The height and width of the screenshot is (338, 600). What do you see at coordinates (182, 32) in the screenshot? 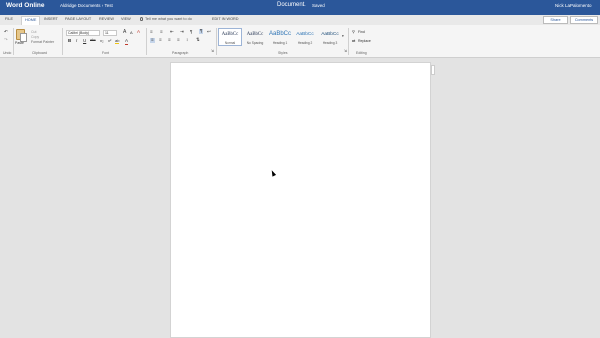
I see `increase-indent-icon: ⇥` at bounding box center [182, 32].